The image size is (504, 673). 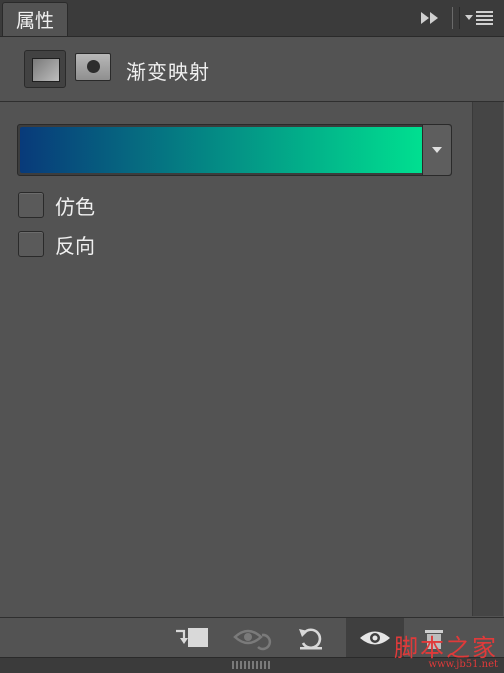 I want to click on tab-properties: 属性, so click(x=35, y=19).